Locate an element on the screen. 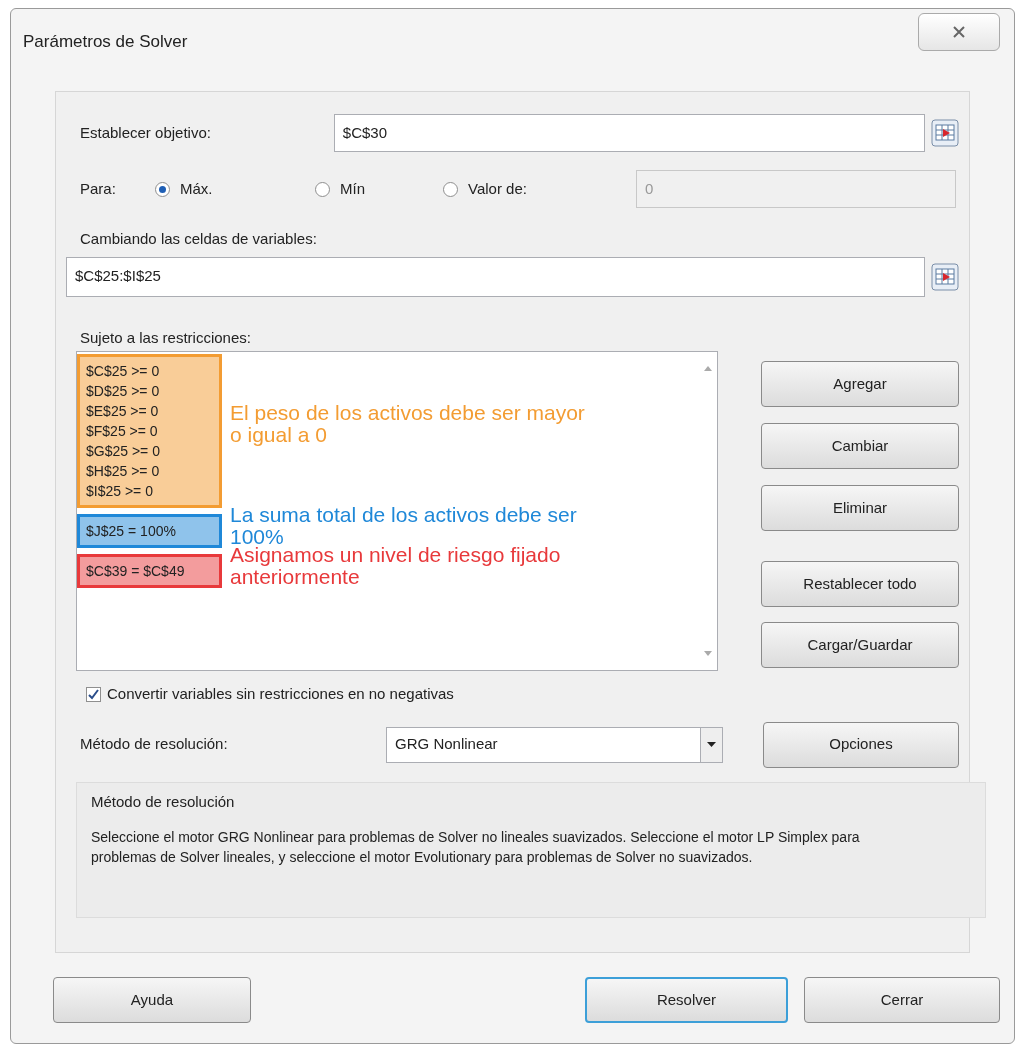 This screenshot has height=1053, width=1033. field-label: Para: is located at coordinates (98, 188).